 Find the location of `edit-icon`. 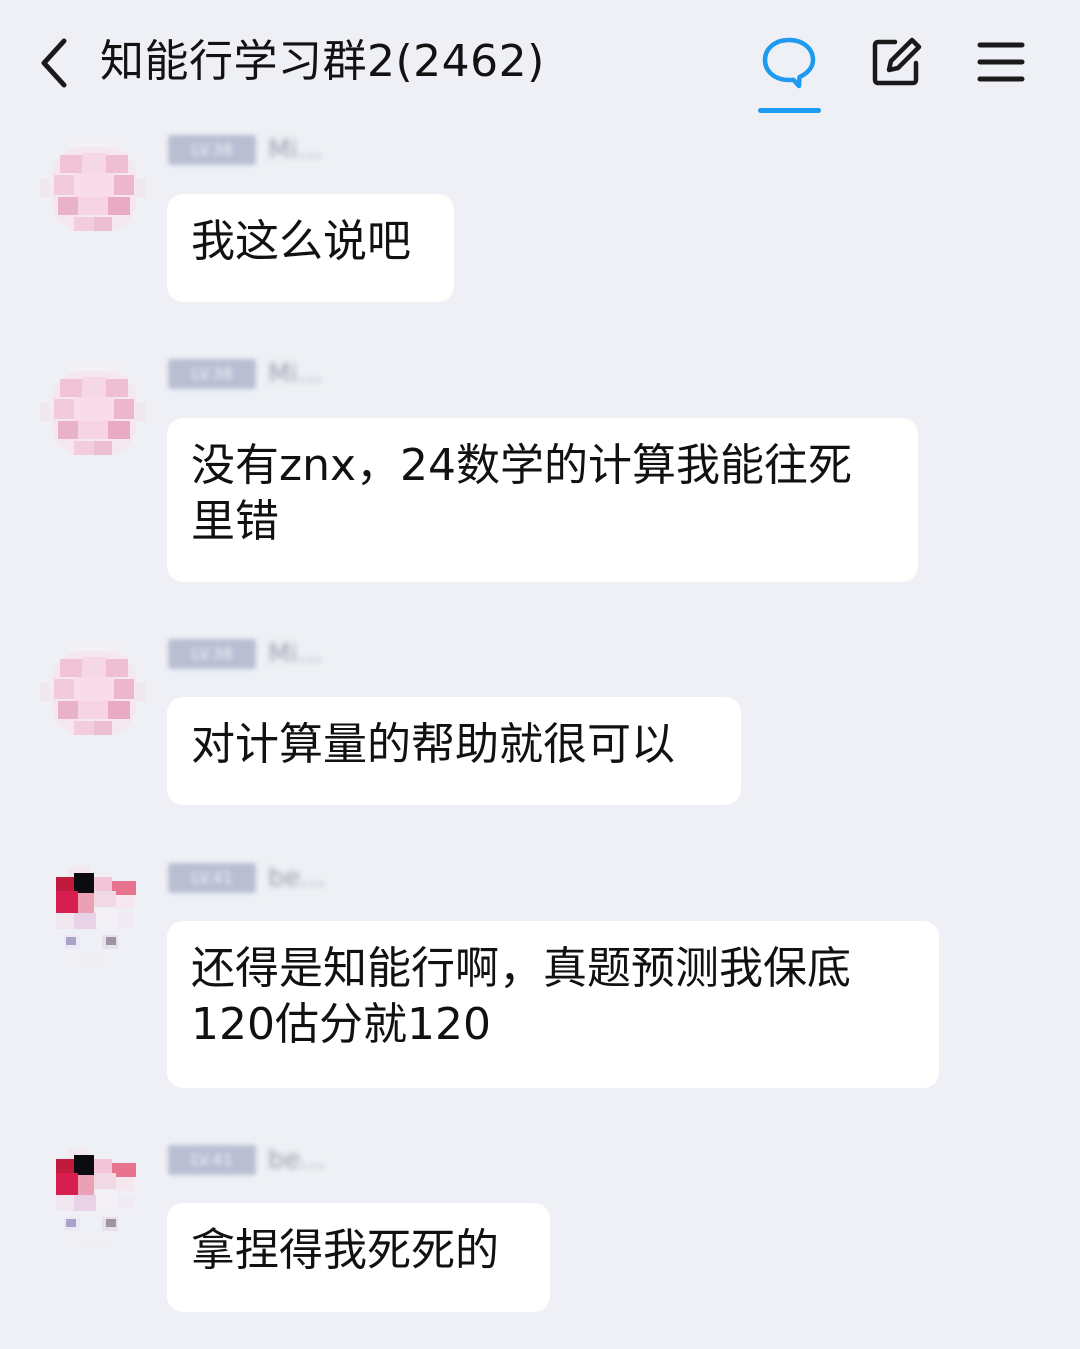

edit-icon is located at coordinates (897, 61).